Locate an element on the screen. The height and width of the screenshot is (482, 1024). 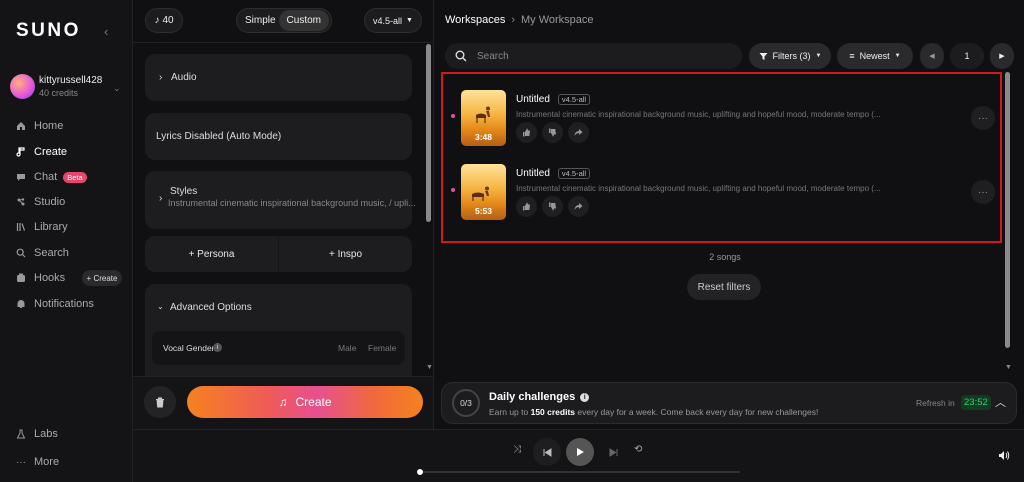
song-cover-image: 5:53 is located at coordinates (483, 192).